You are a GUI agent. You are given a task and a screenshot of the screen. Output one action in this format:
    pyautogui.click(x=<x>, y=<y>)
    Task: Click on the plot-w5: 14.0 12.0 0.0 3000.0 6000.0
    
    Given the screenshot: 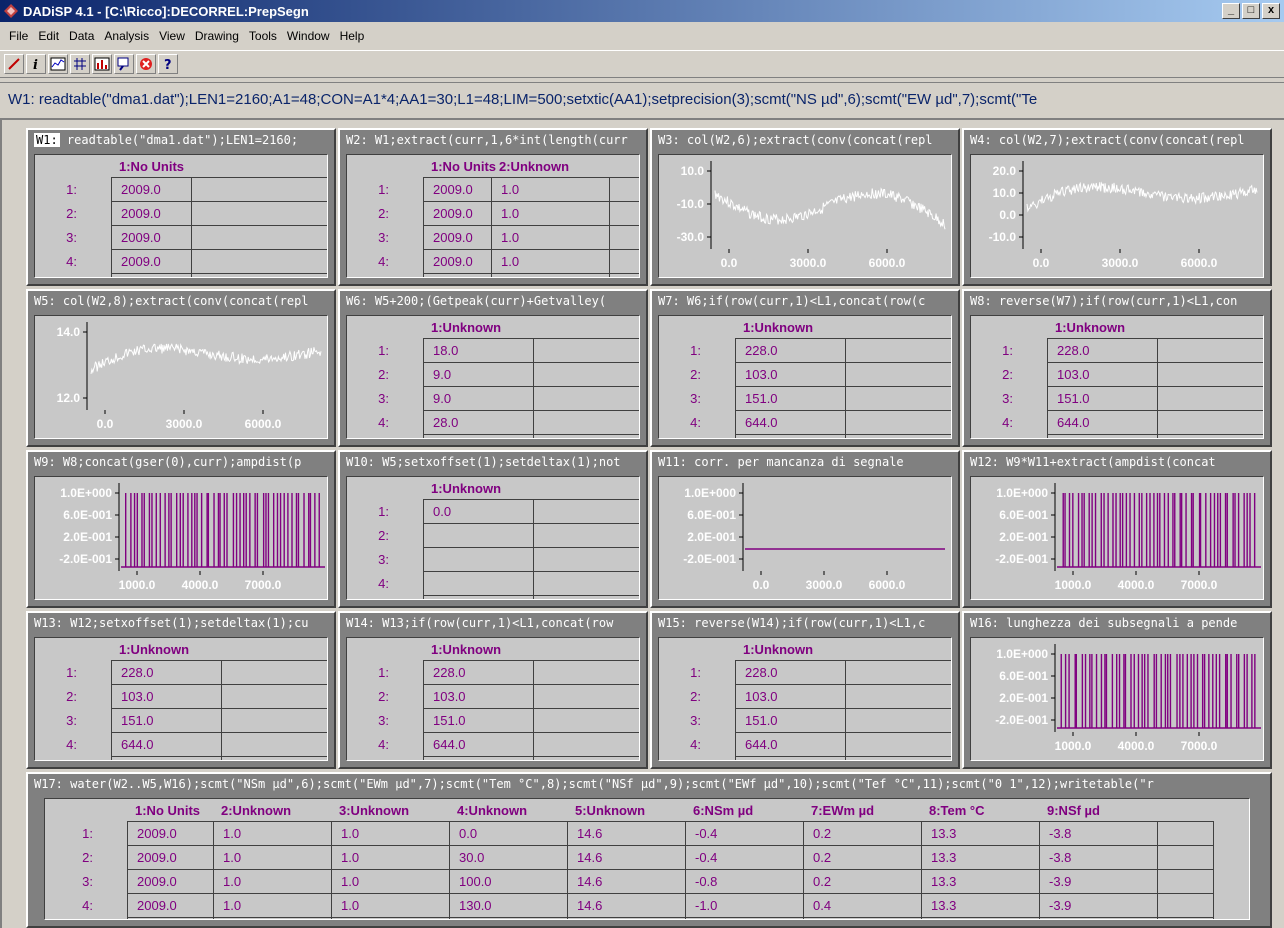 What is the action you would take?
    pyautogui.click(x=181, y=377)
    